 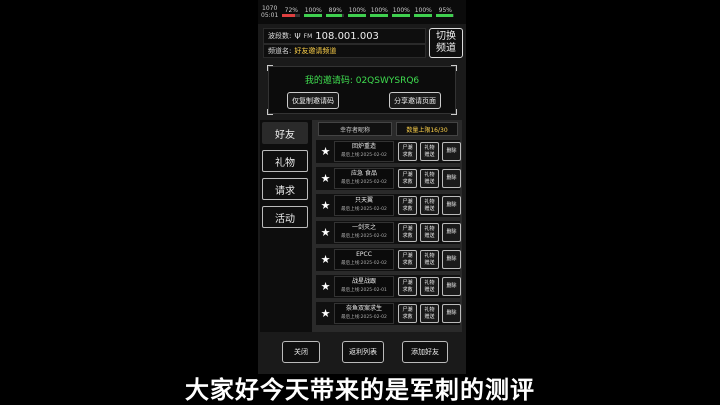 What do you see at coordinates (285, 133) in the screenshot?
I see `tab-friends: 好友` at bounding box center [285, 133].